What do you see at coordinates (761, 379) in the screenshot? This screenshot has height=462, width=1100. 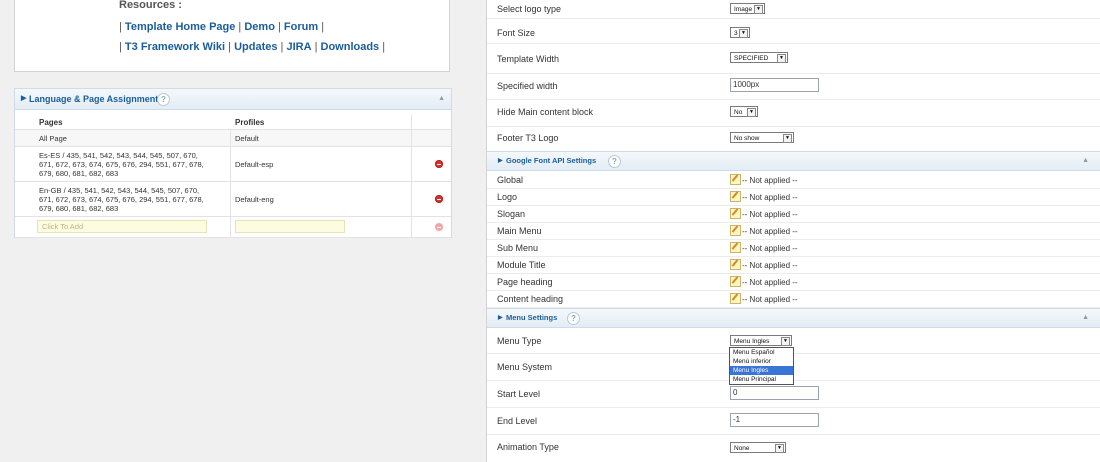 I see `dropdown-option: Menu Principal` at bounding box center [761, 379].